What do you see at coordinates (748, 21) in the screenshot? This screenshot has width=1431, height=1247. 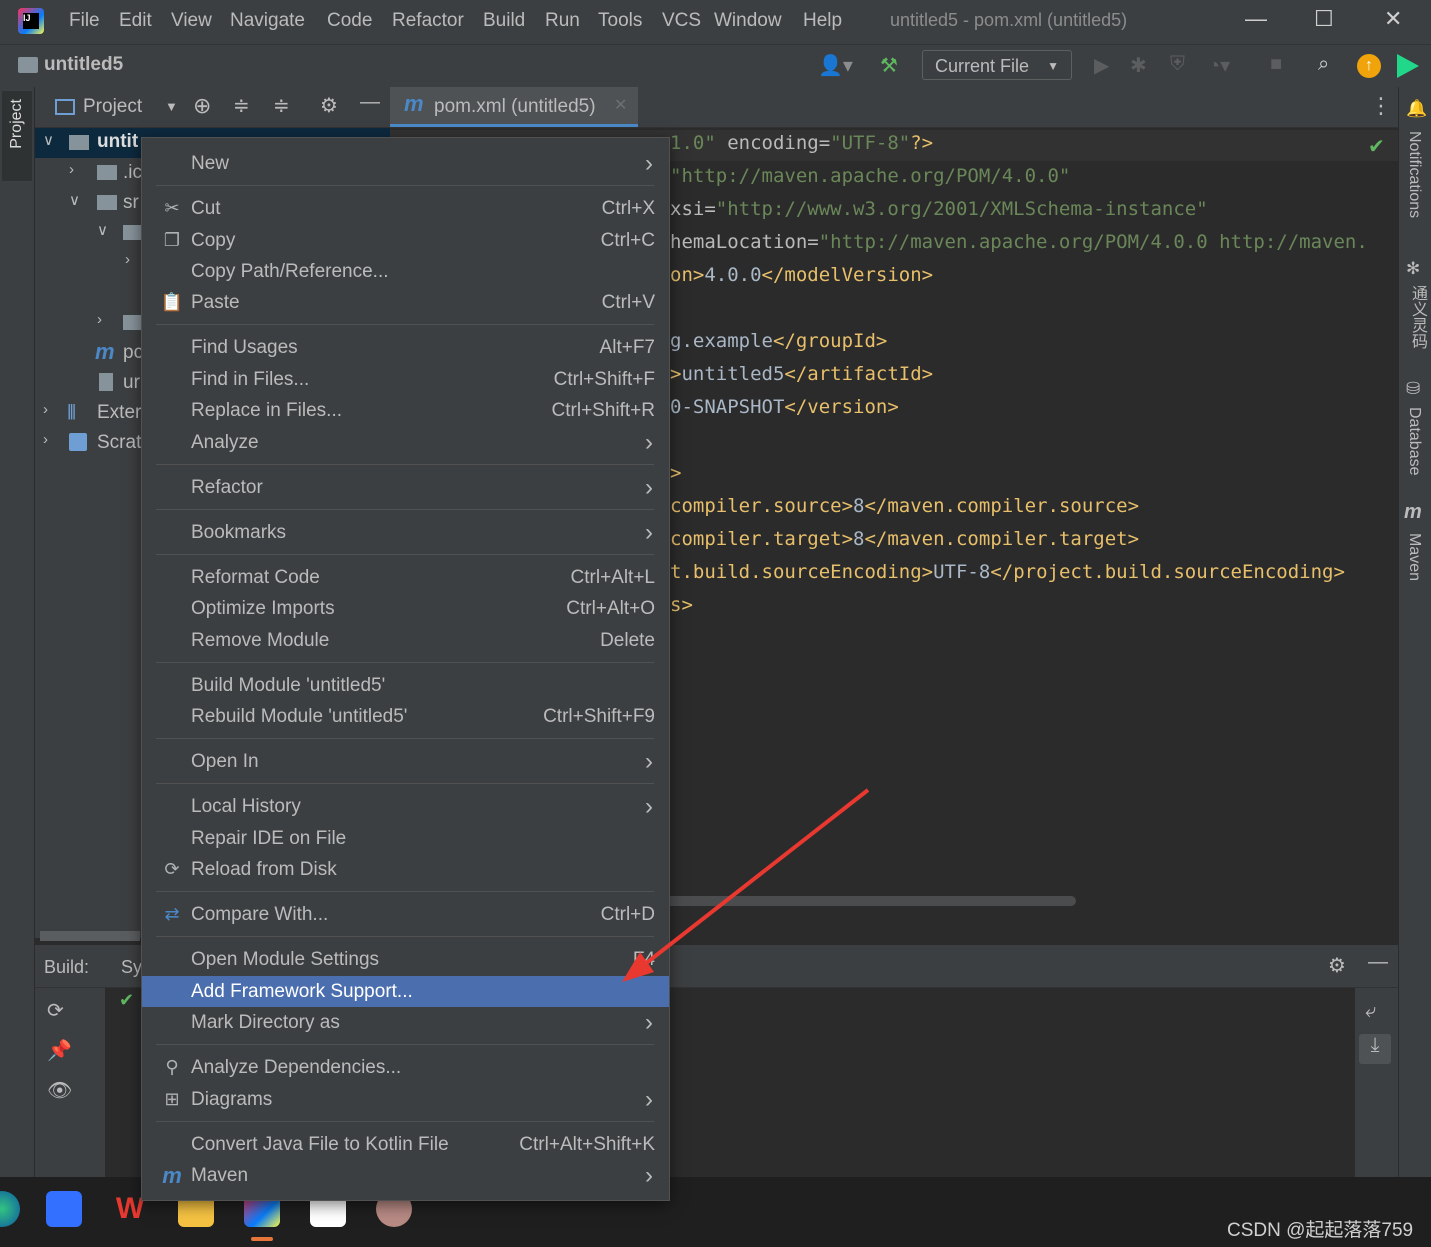 I see `menu-window: Window` at bounding box center [748, 21].